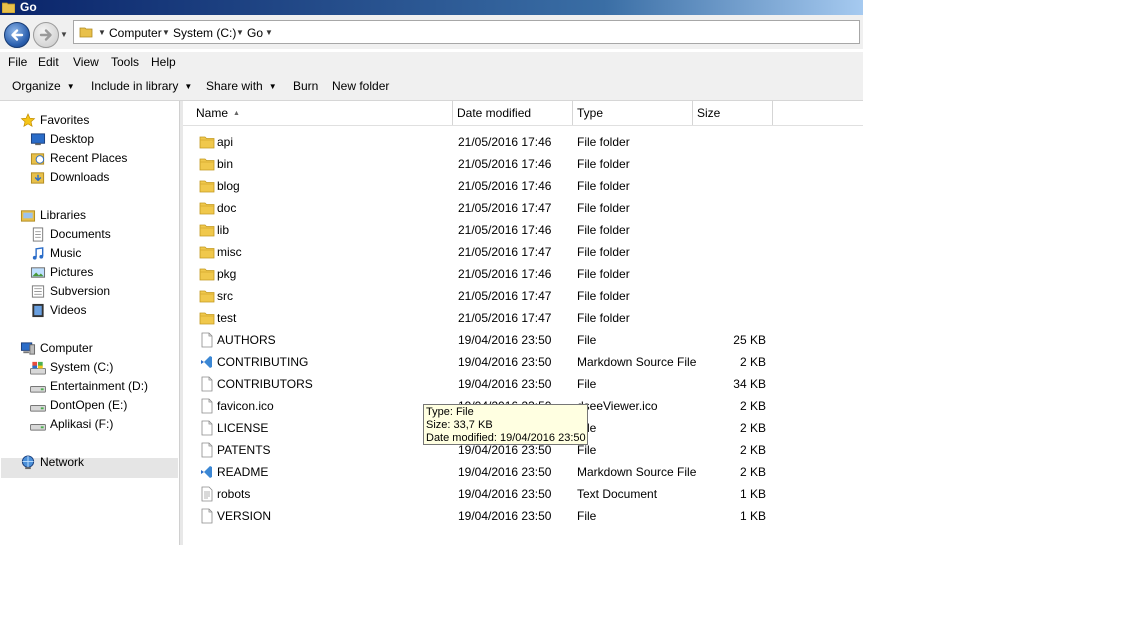 The width and height of the screenshot is (1126, 627). I want to click on star-icon, so click(28, 120).